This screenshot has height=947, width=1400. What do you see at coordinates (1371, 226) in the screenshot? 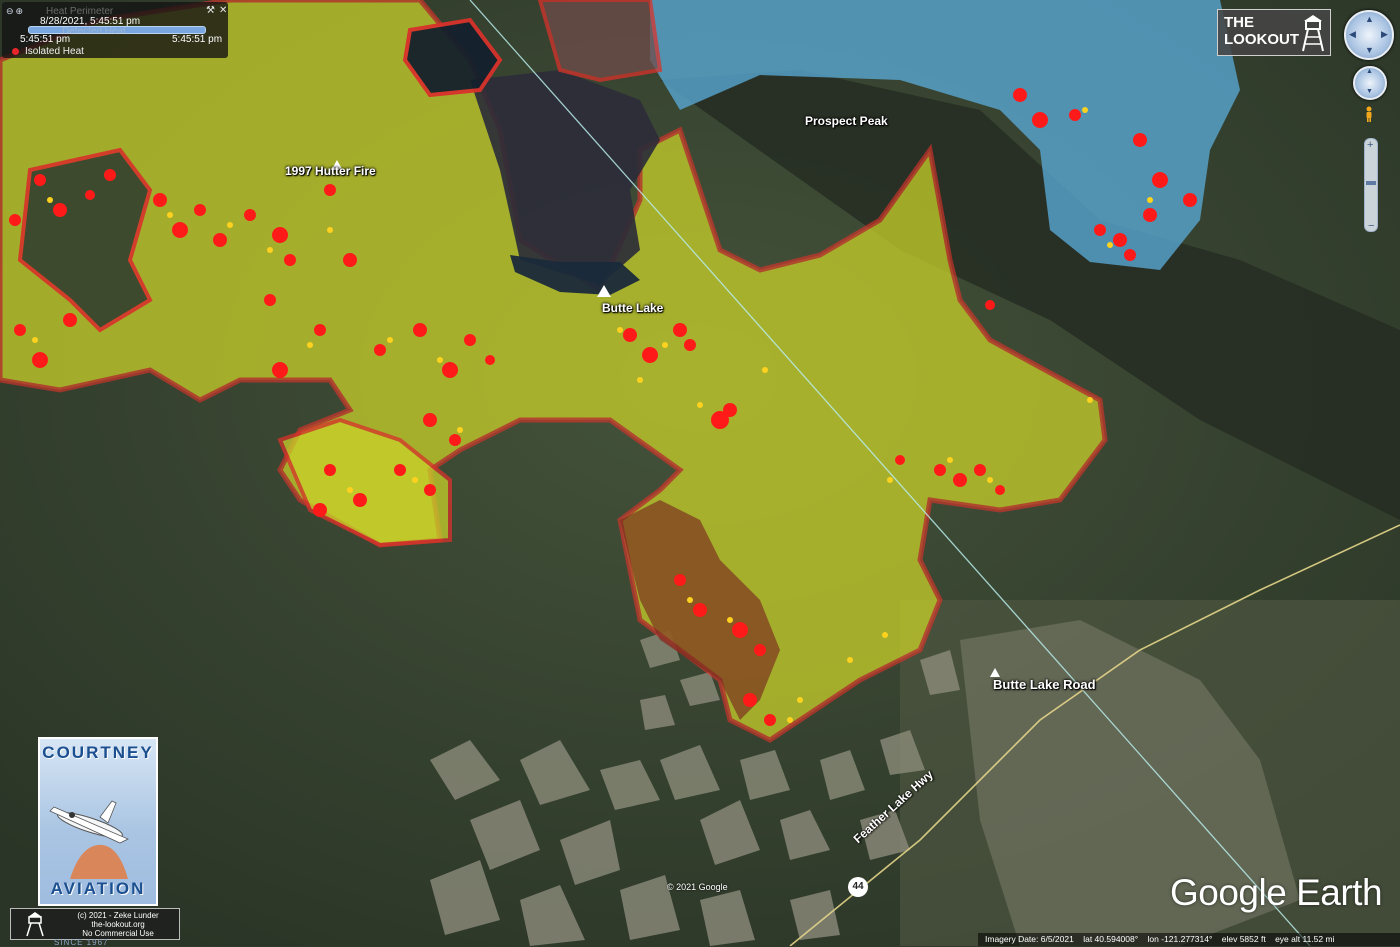
I see `zoom-out-icon: −` at bounding box center [1371, 226].